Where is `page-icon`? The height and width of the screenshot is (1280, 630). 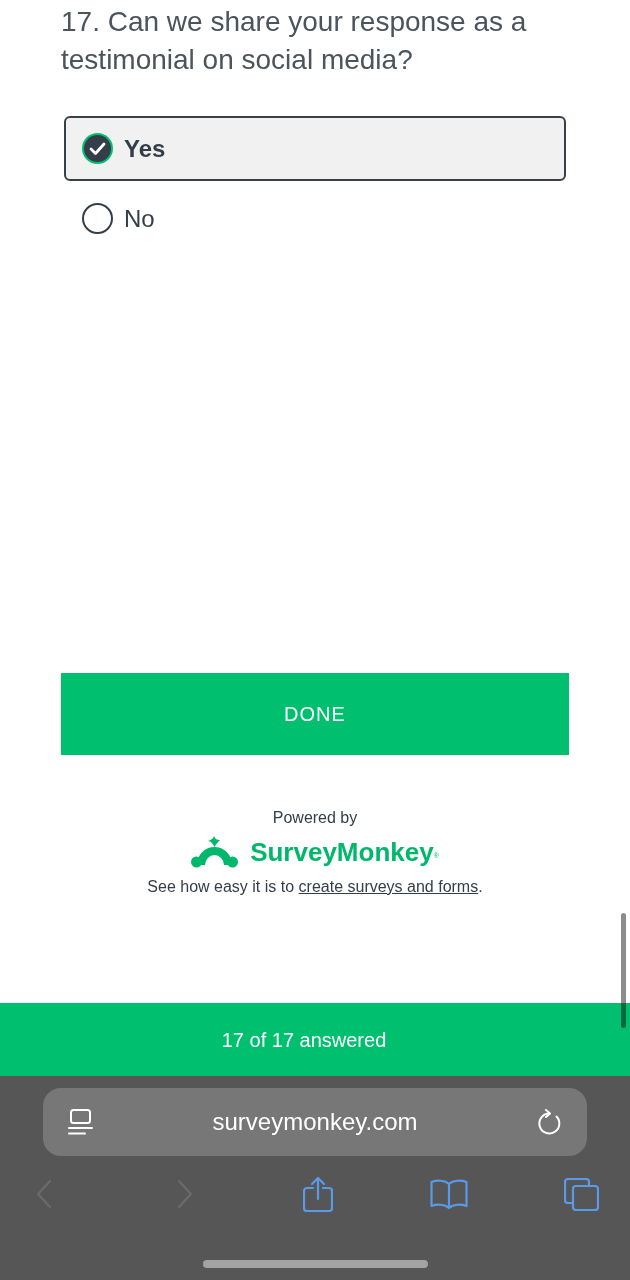 page-icon is located at coordinates (80, 1122).